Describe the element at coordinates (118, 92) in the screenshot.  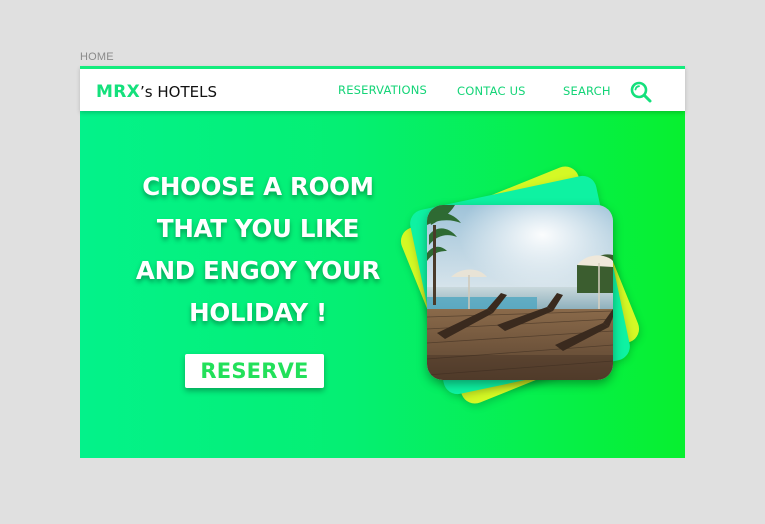
I see `logo-brand: MRX` at that location.